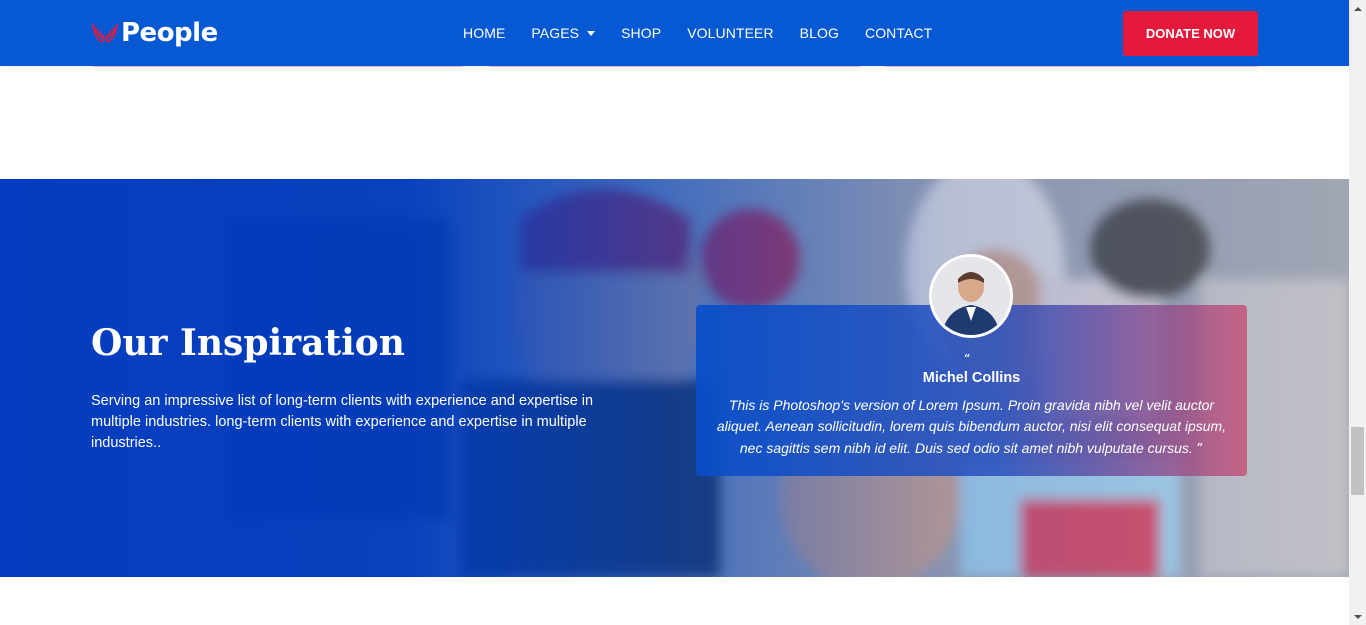 The width and height of the screenshot is (1366, 625). Describe the element at coordinates (1357, 461) in the screenshot. I see `scrollbar-thumb` at that location.